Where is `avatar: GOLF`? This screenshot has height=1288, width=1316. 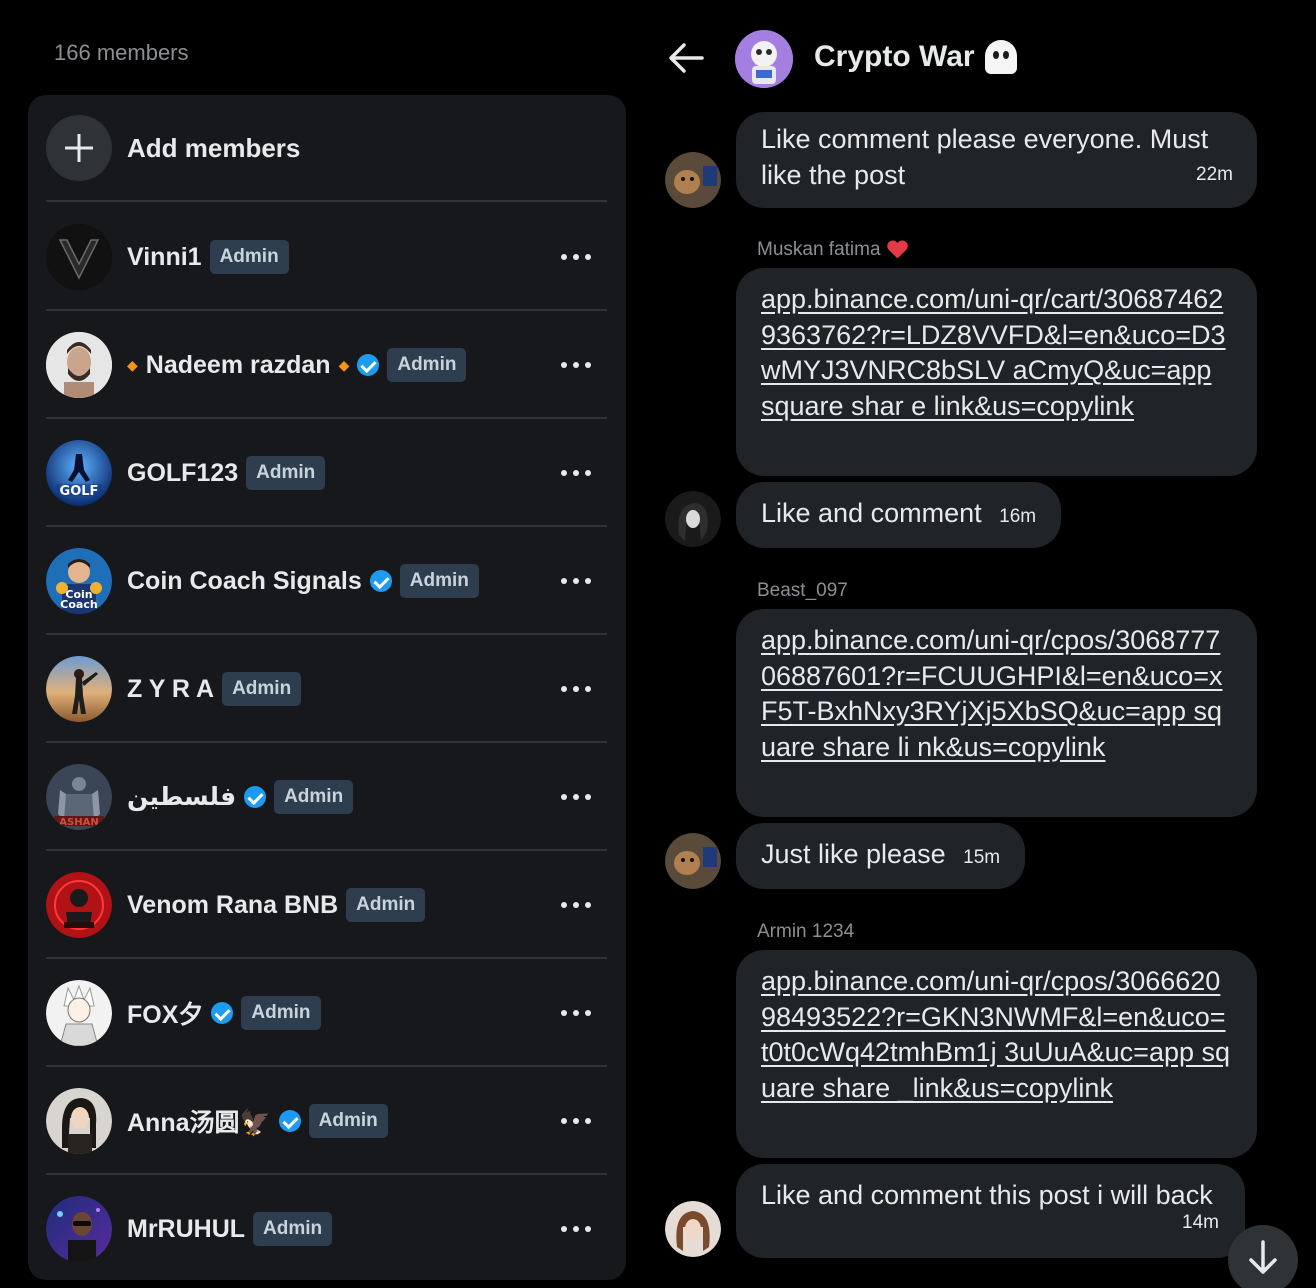
avatar: GOLF is located at coordinates (79, 473).